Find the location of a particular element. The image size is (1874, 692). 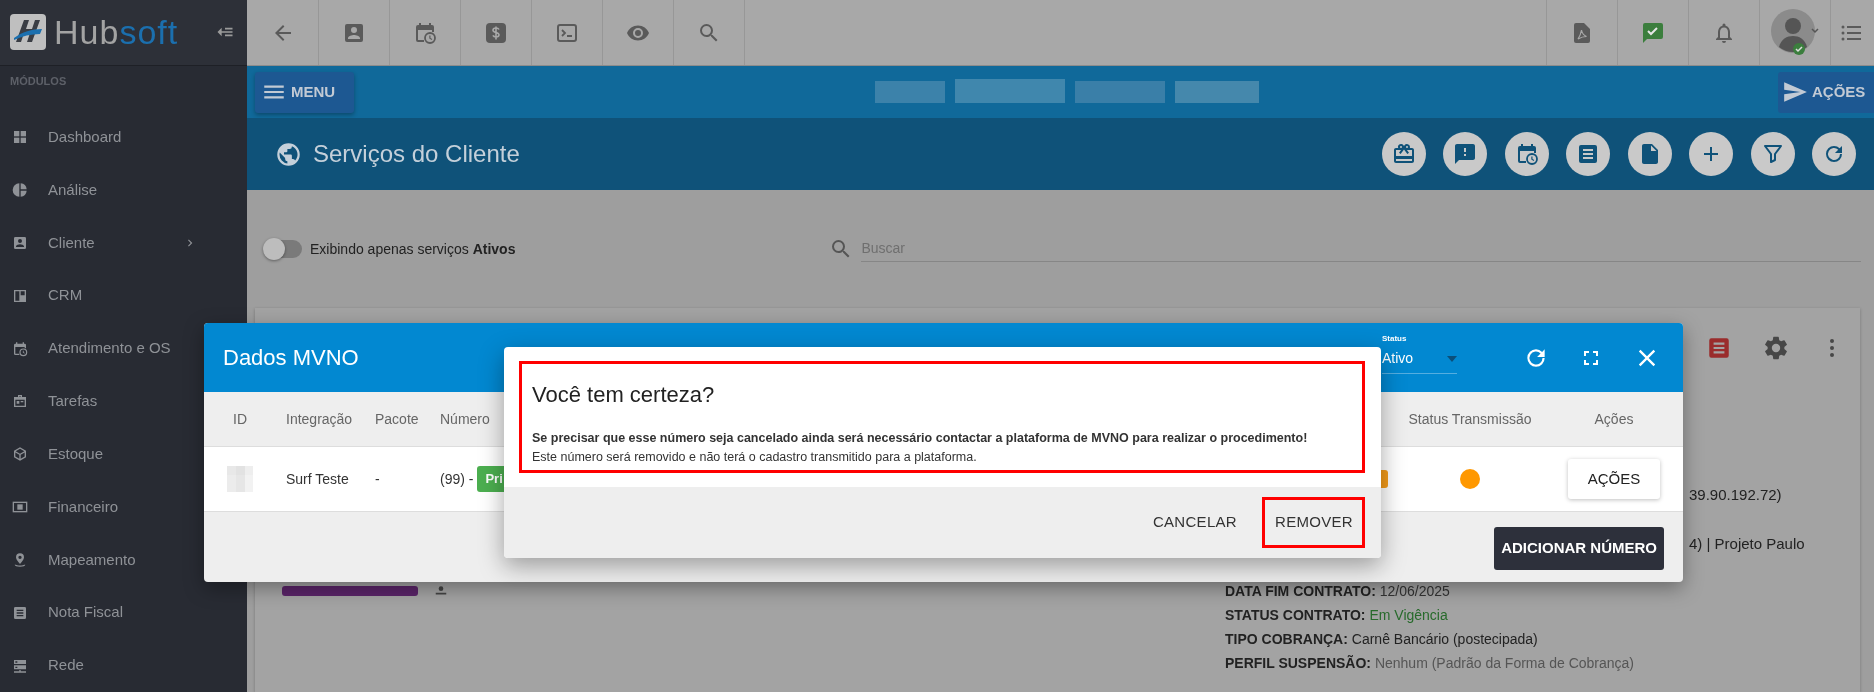

sidebar-item: Mapeamento is located at coordinates (123, 560).